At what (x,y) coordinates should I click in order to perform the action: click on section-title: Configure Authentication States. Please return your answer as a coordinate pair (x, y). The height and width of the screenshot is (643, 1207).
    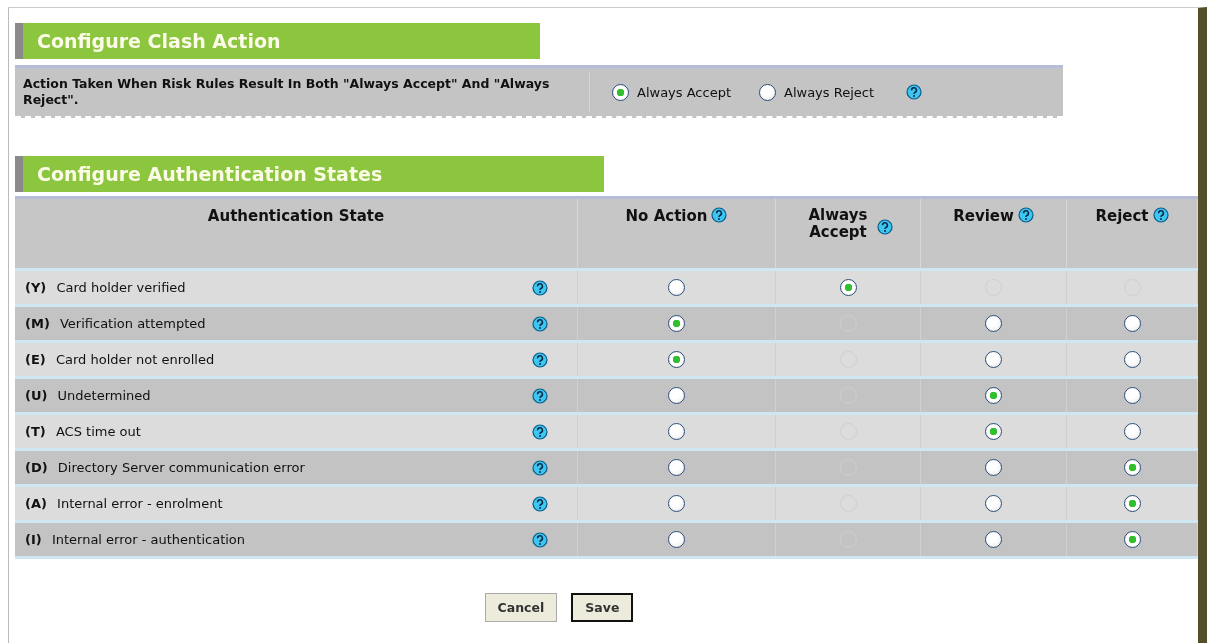
    Looking at the image, I should click on (210, 174).